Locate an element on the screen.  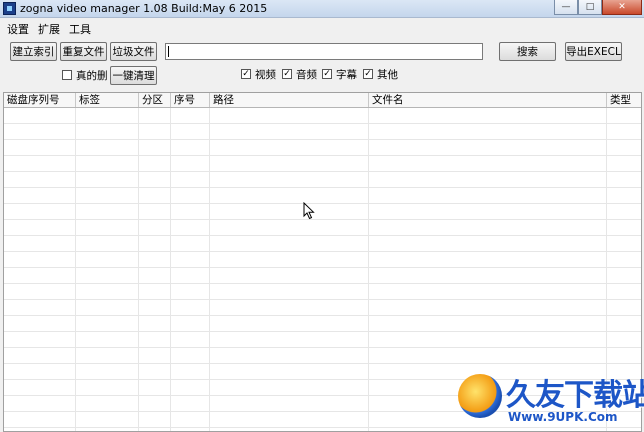
column-header-disk-serial: 磁盘序列号 is located at coordinates (40, 100).